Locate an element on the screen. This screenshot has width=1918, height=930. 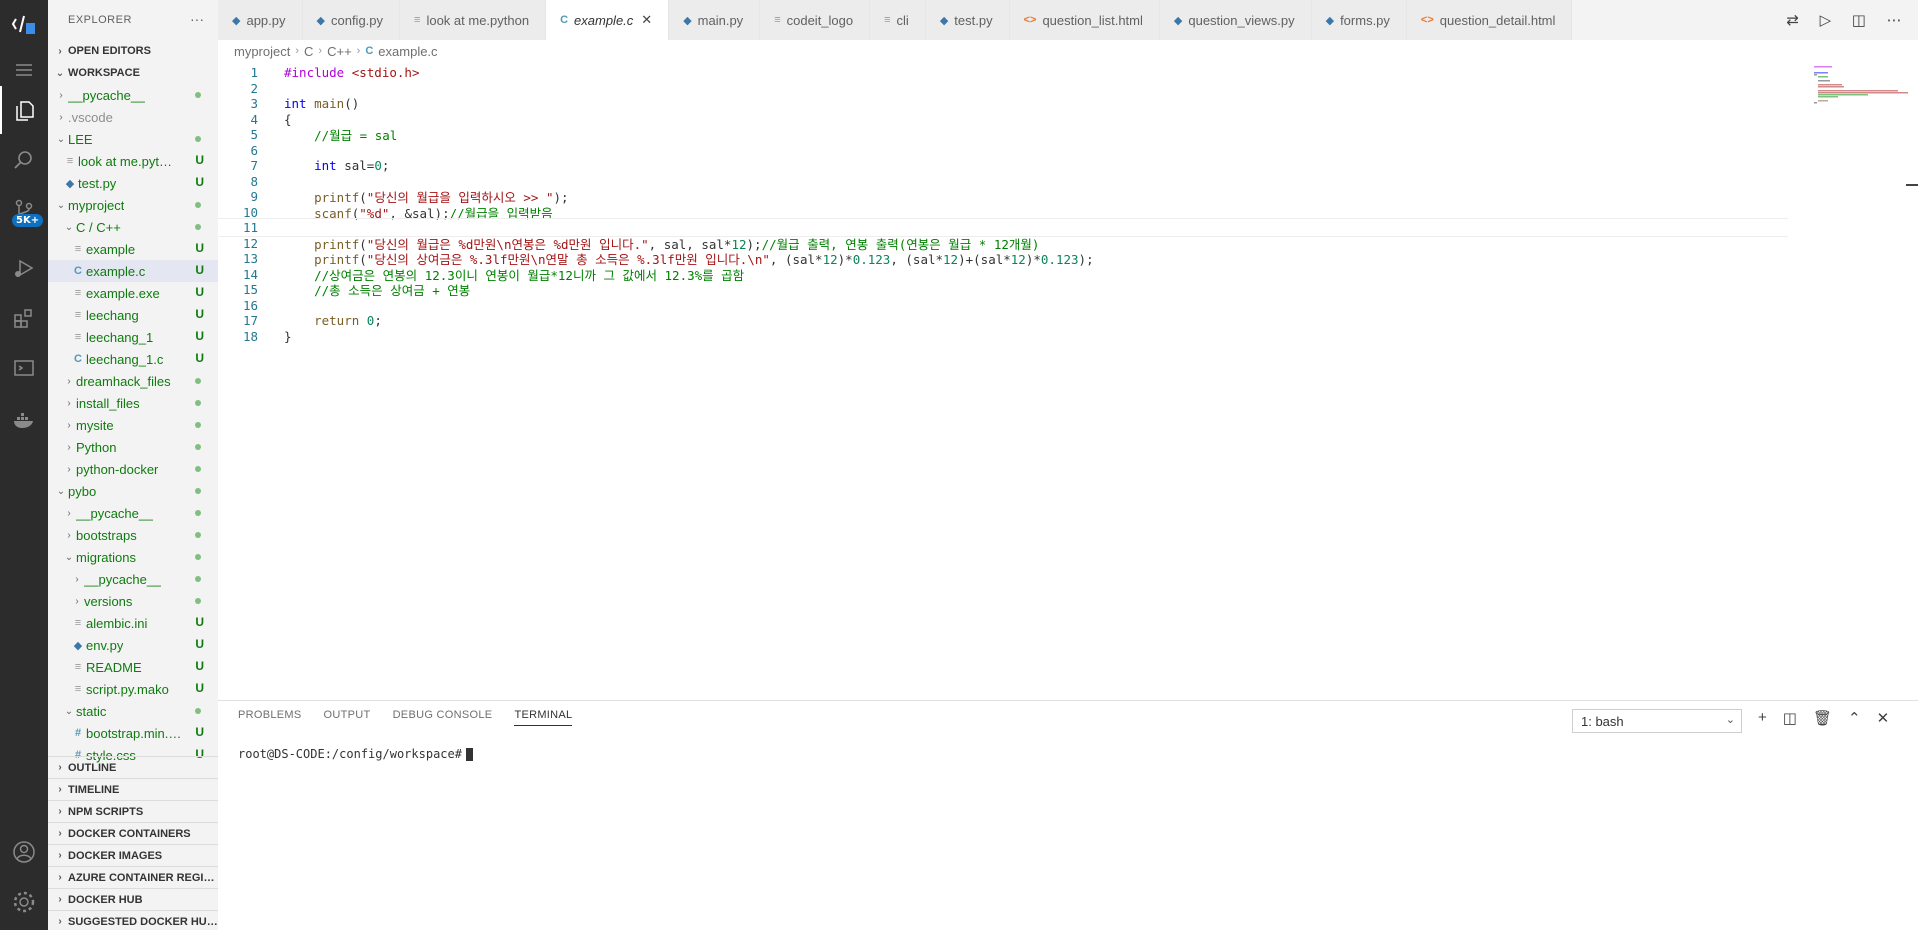
docker-icon is located at coordinates (24, 420).